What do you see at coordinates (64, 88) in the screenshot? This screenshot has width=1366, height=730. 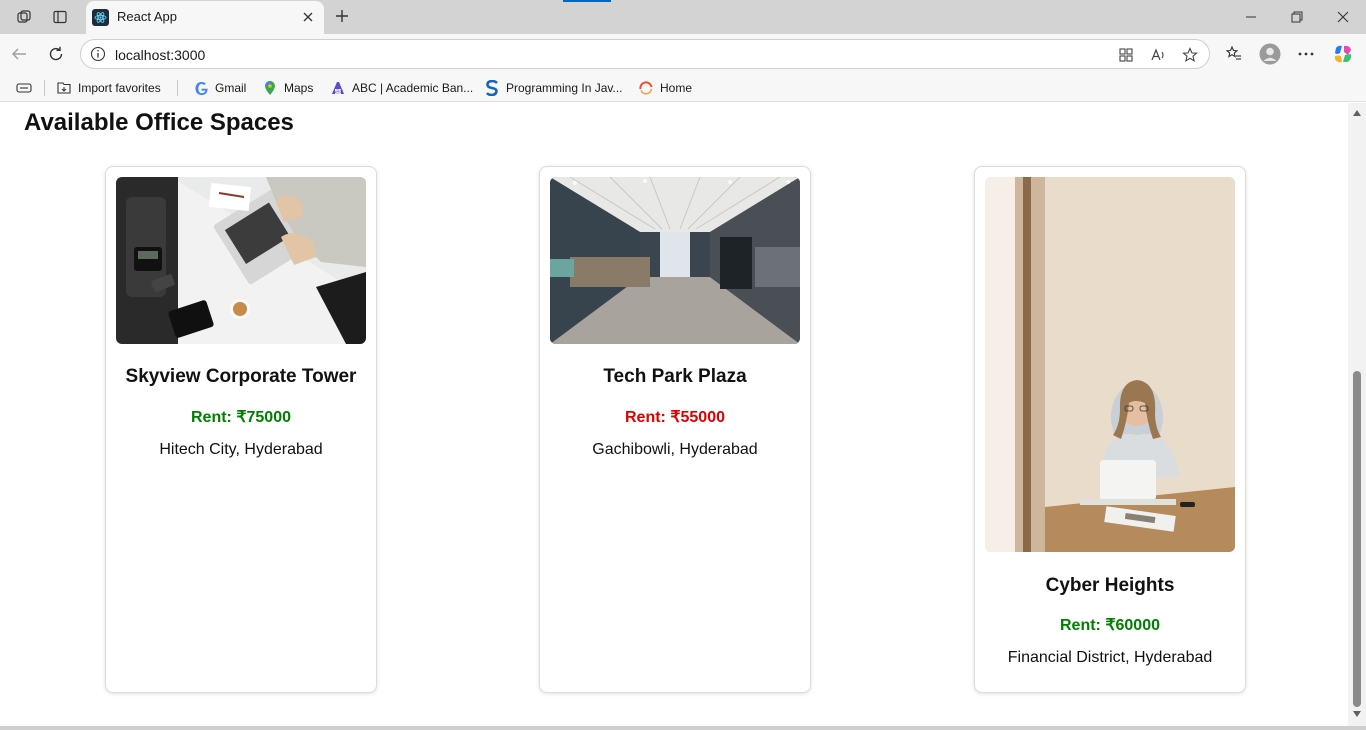 I see `import-favorites-icon` at bounding box center [64, 88].